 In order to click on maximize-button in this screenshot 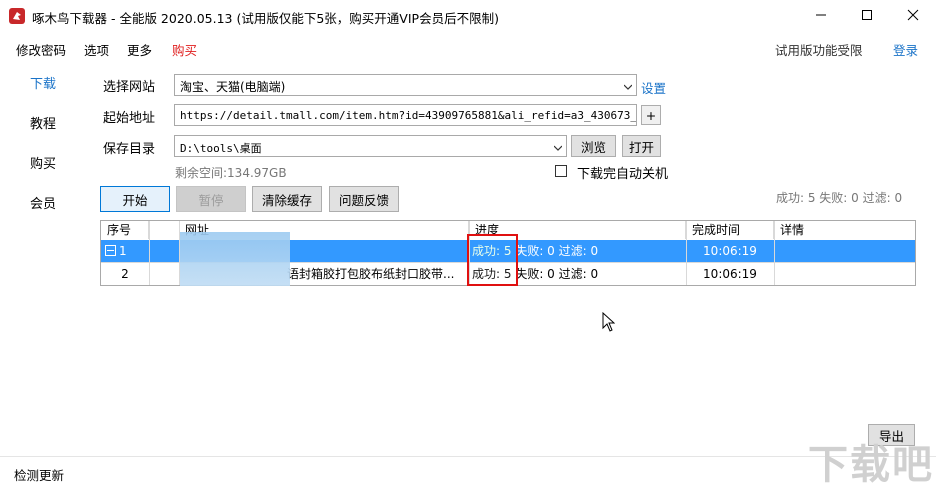, I will do `click(867, 16)`.